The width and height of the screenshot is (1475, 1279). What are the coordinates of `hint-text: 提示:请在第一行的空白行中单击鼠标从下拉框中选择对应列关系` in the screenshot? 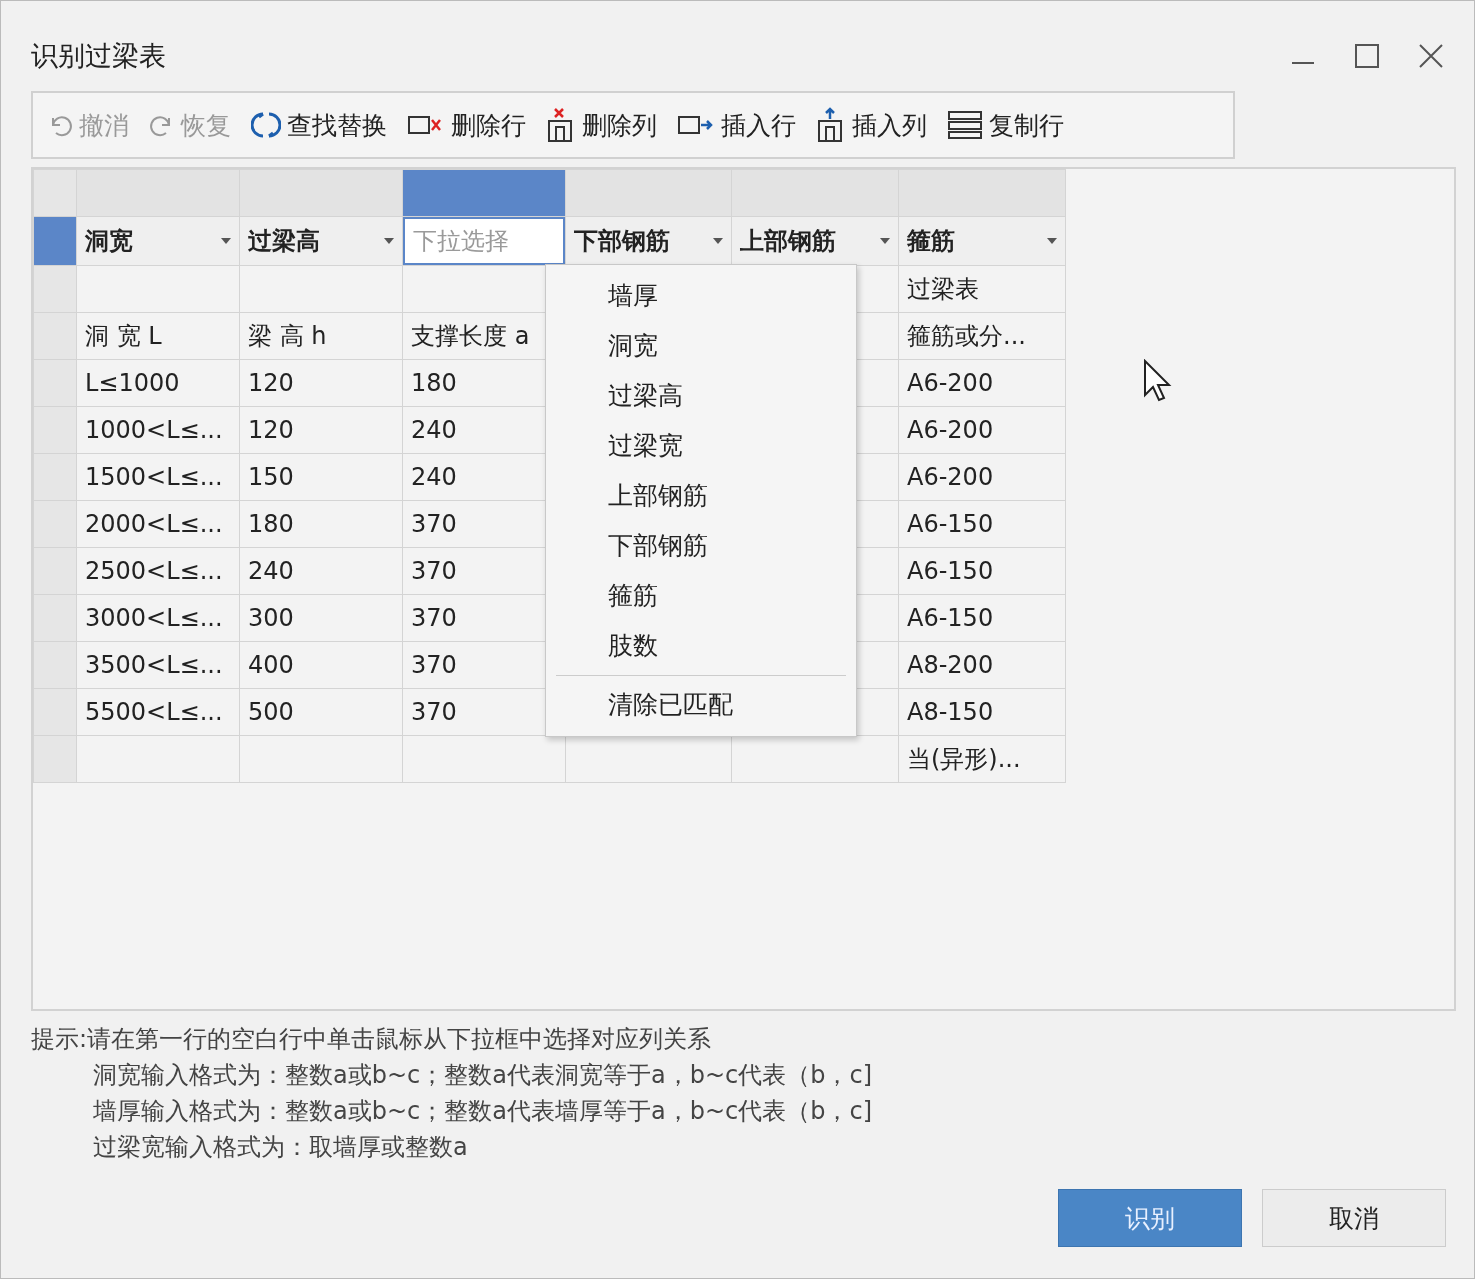 It's located at (372, 1039).